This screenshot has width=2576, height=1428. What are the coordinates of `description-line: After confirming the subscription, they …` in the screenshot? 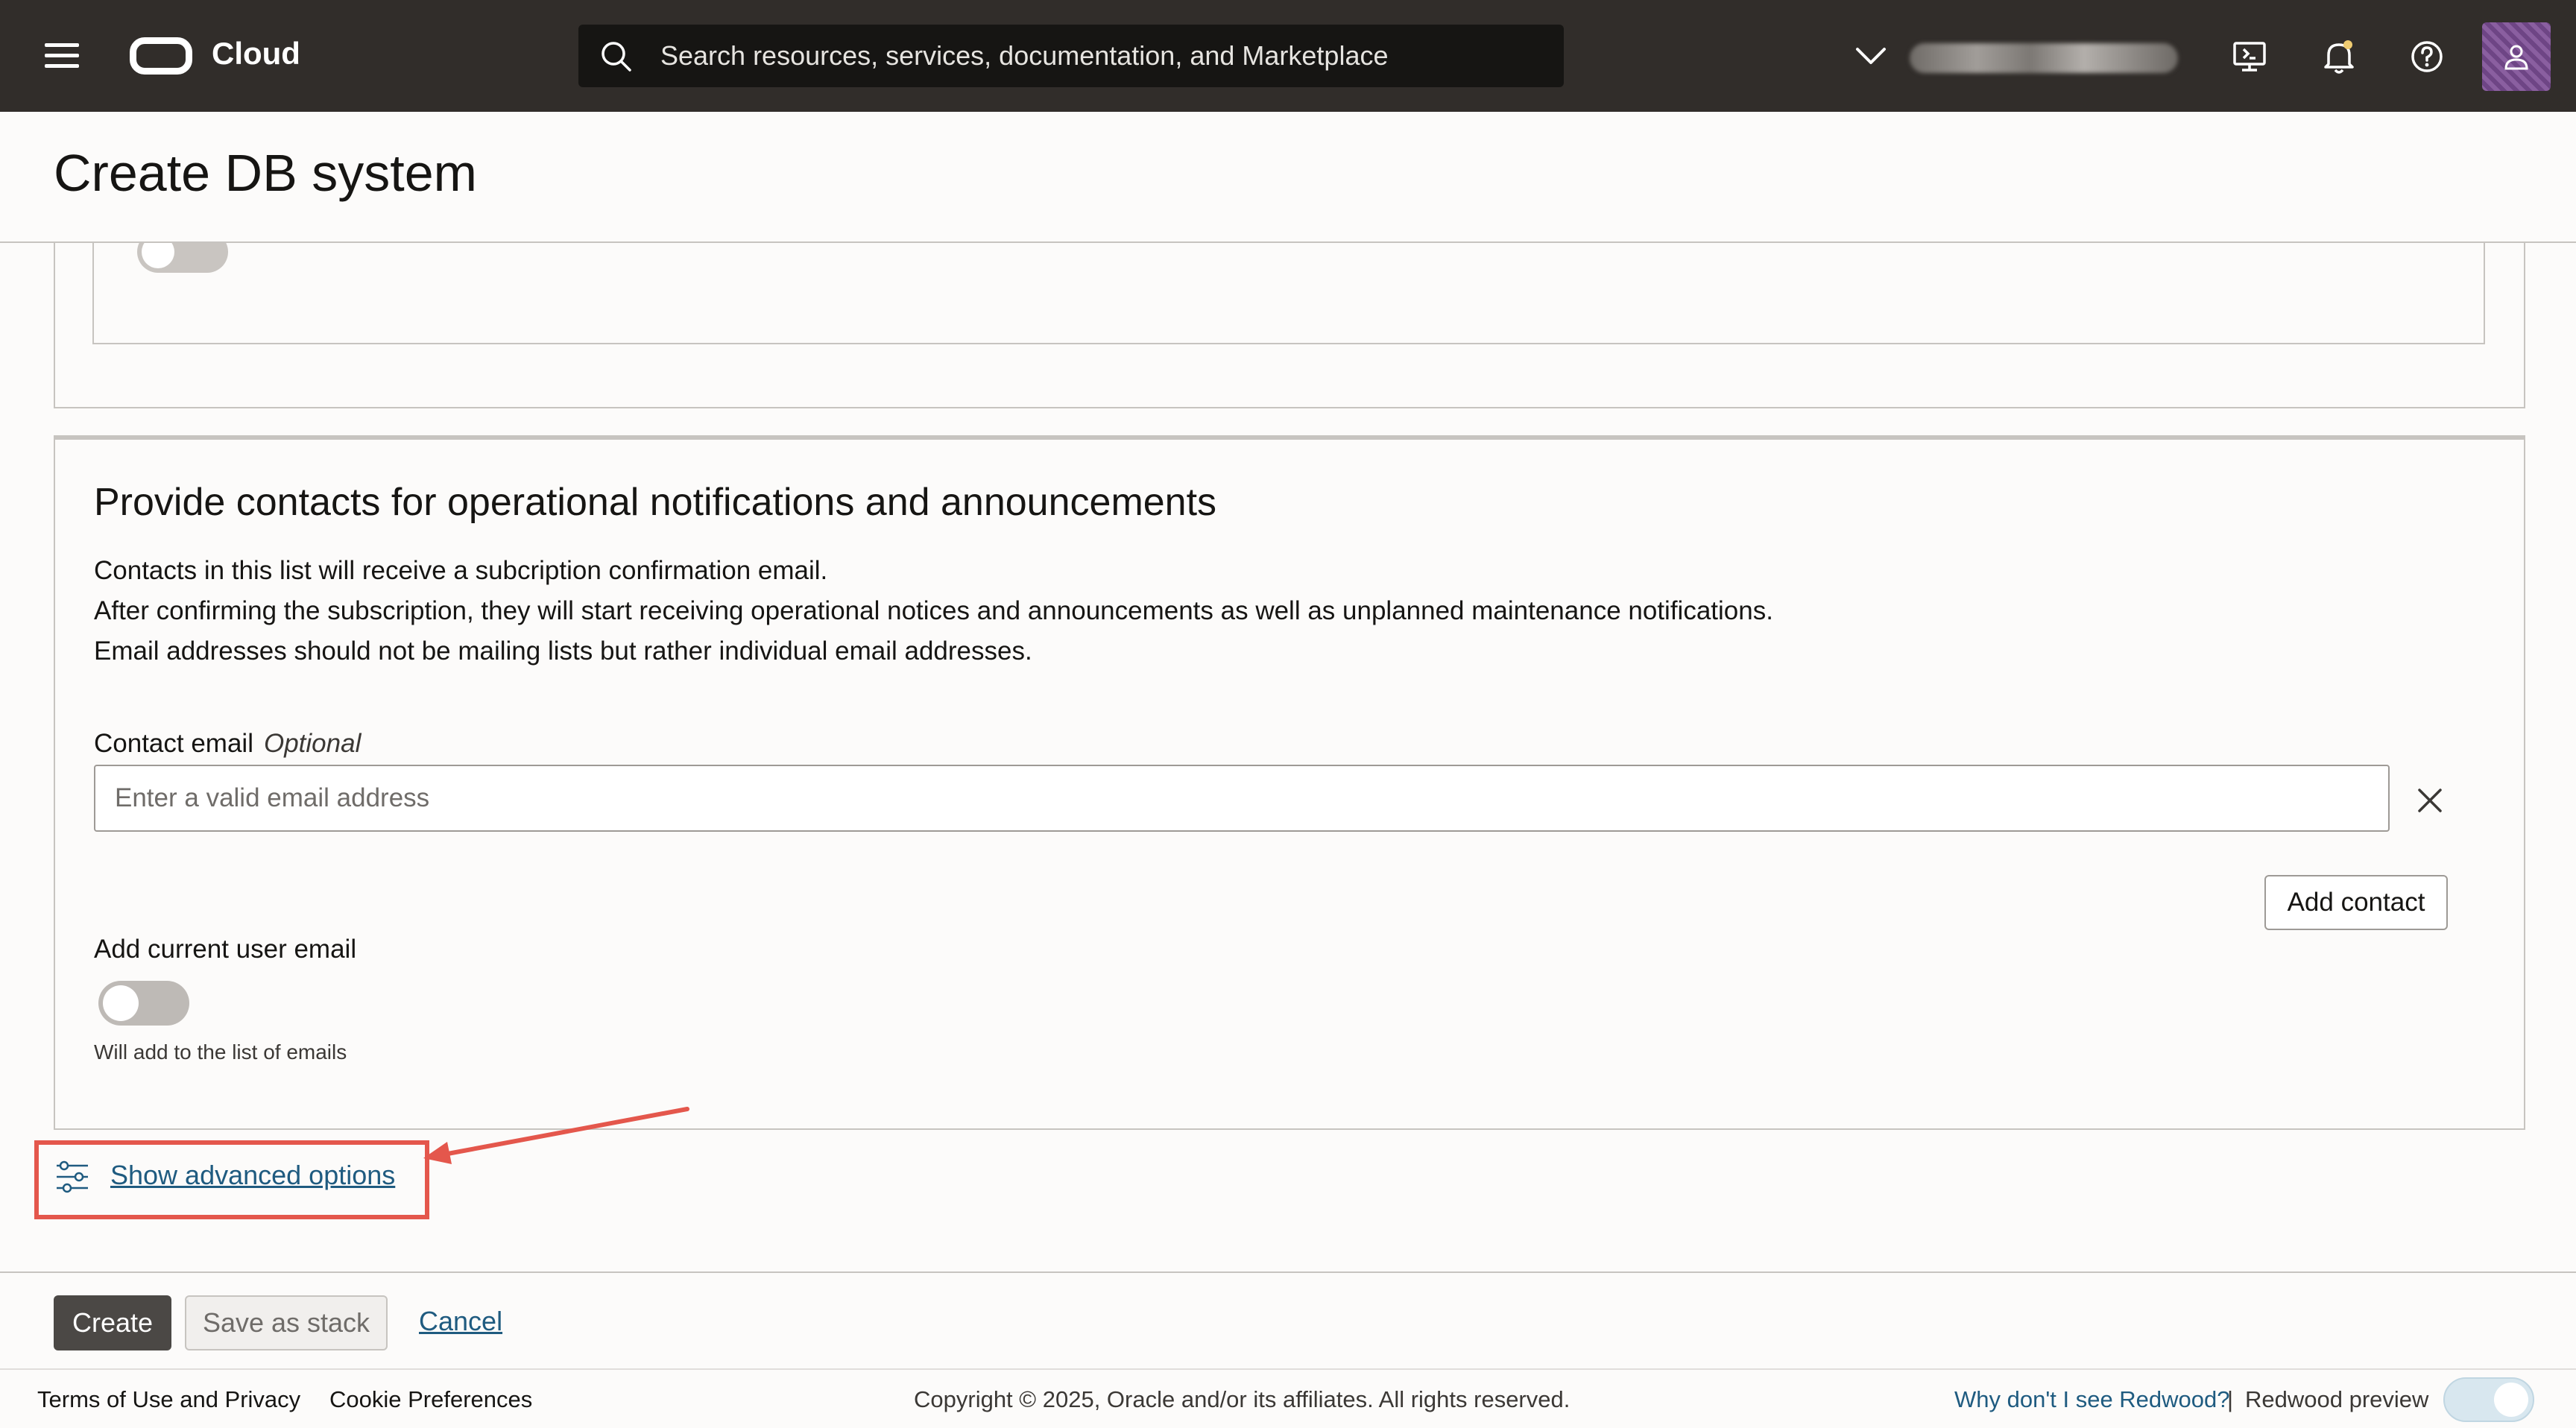 It's located at (933, 610).